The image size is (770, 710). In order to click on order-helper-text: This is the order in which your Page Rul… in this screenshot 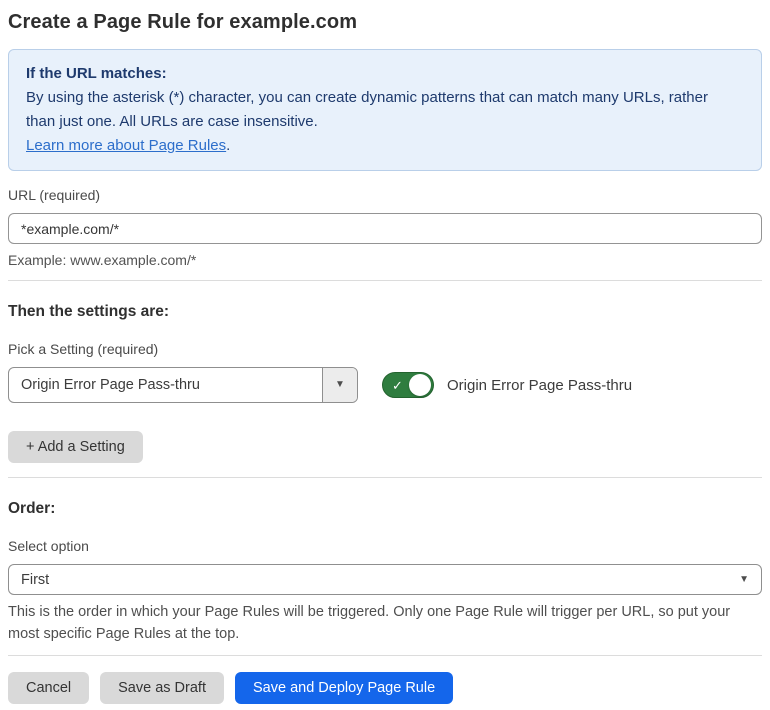, I will do `click(369, 623)`.